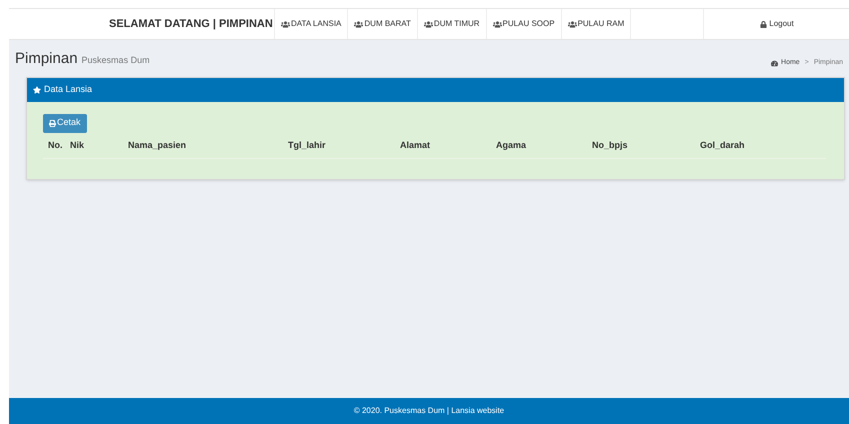 This screenshot has height=424, width=849. Describe the element at coordinates (595, 24) in the screenshot. I see `nav-link: PULAU RAM` at that location.